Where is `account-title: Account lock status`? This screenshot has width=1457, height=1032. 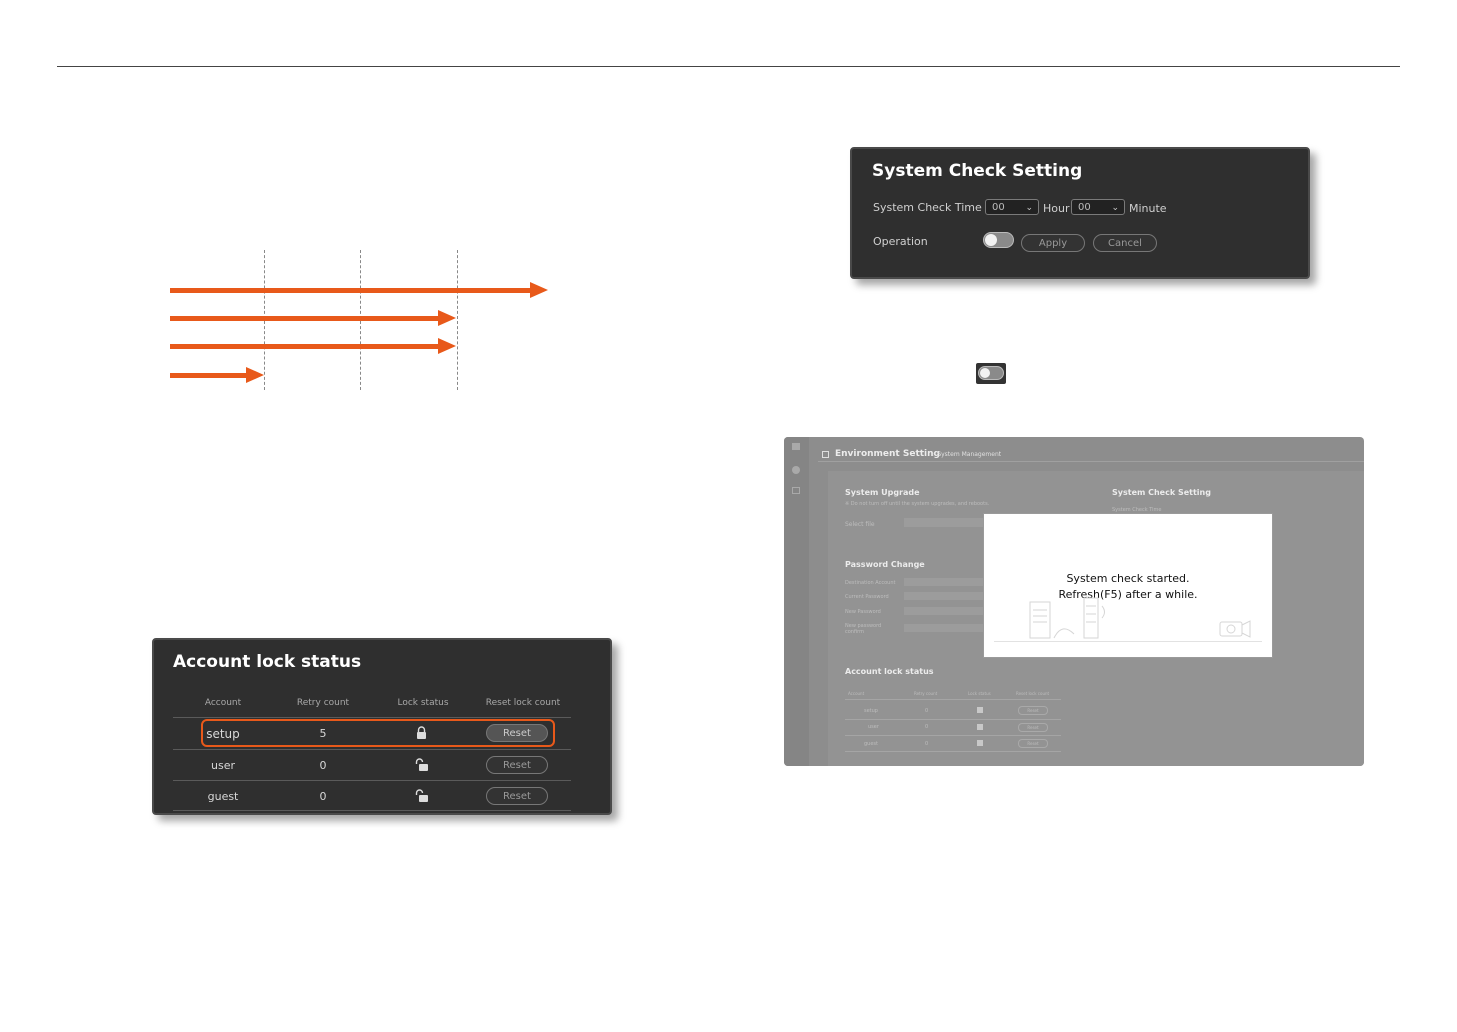
account-title: Account lock status is located at coordinates (889, 671).